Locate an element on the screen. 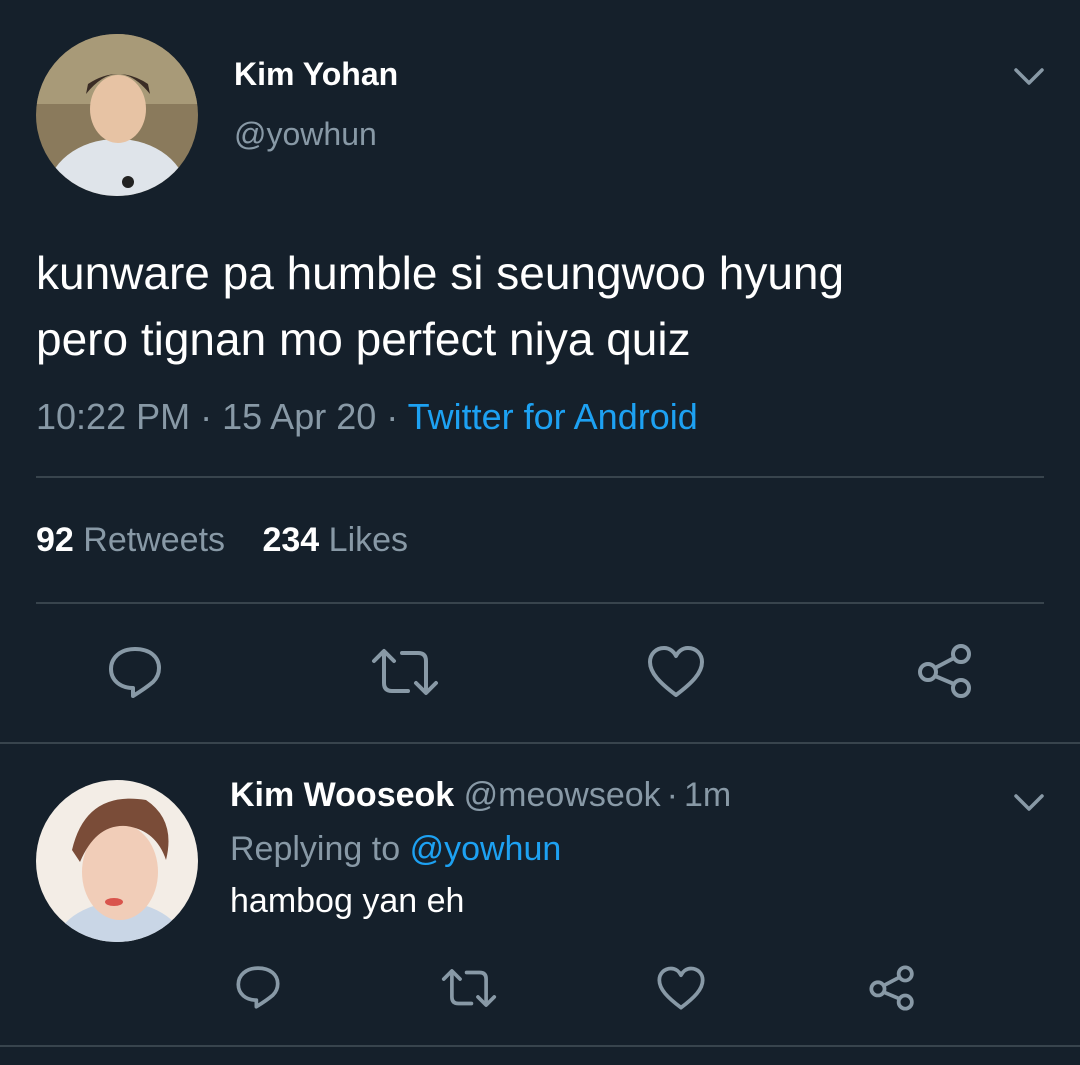 The height and width of the screenshot is (1065, 1080). engagement-stats: 92 Retweets 234 Likes is located at coordinates (222, 540).